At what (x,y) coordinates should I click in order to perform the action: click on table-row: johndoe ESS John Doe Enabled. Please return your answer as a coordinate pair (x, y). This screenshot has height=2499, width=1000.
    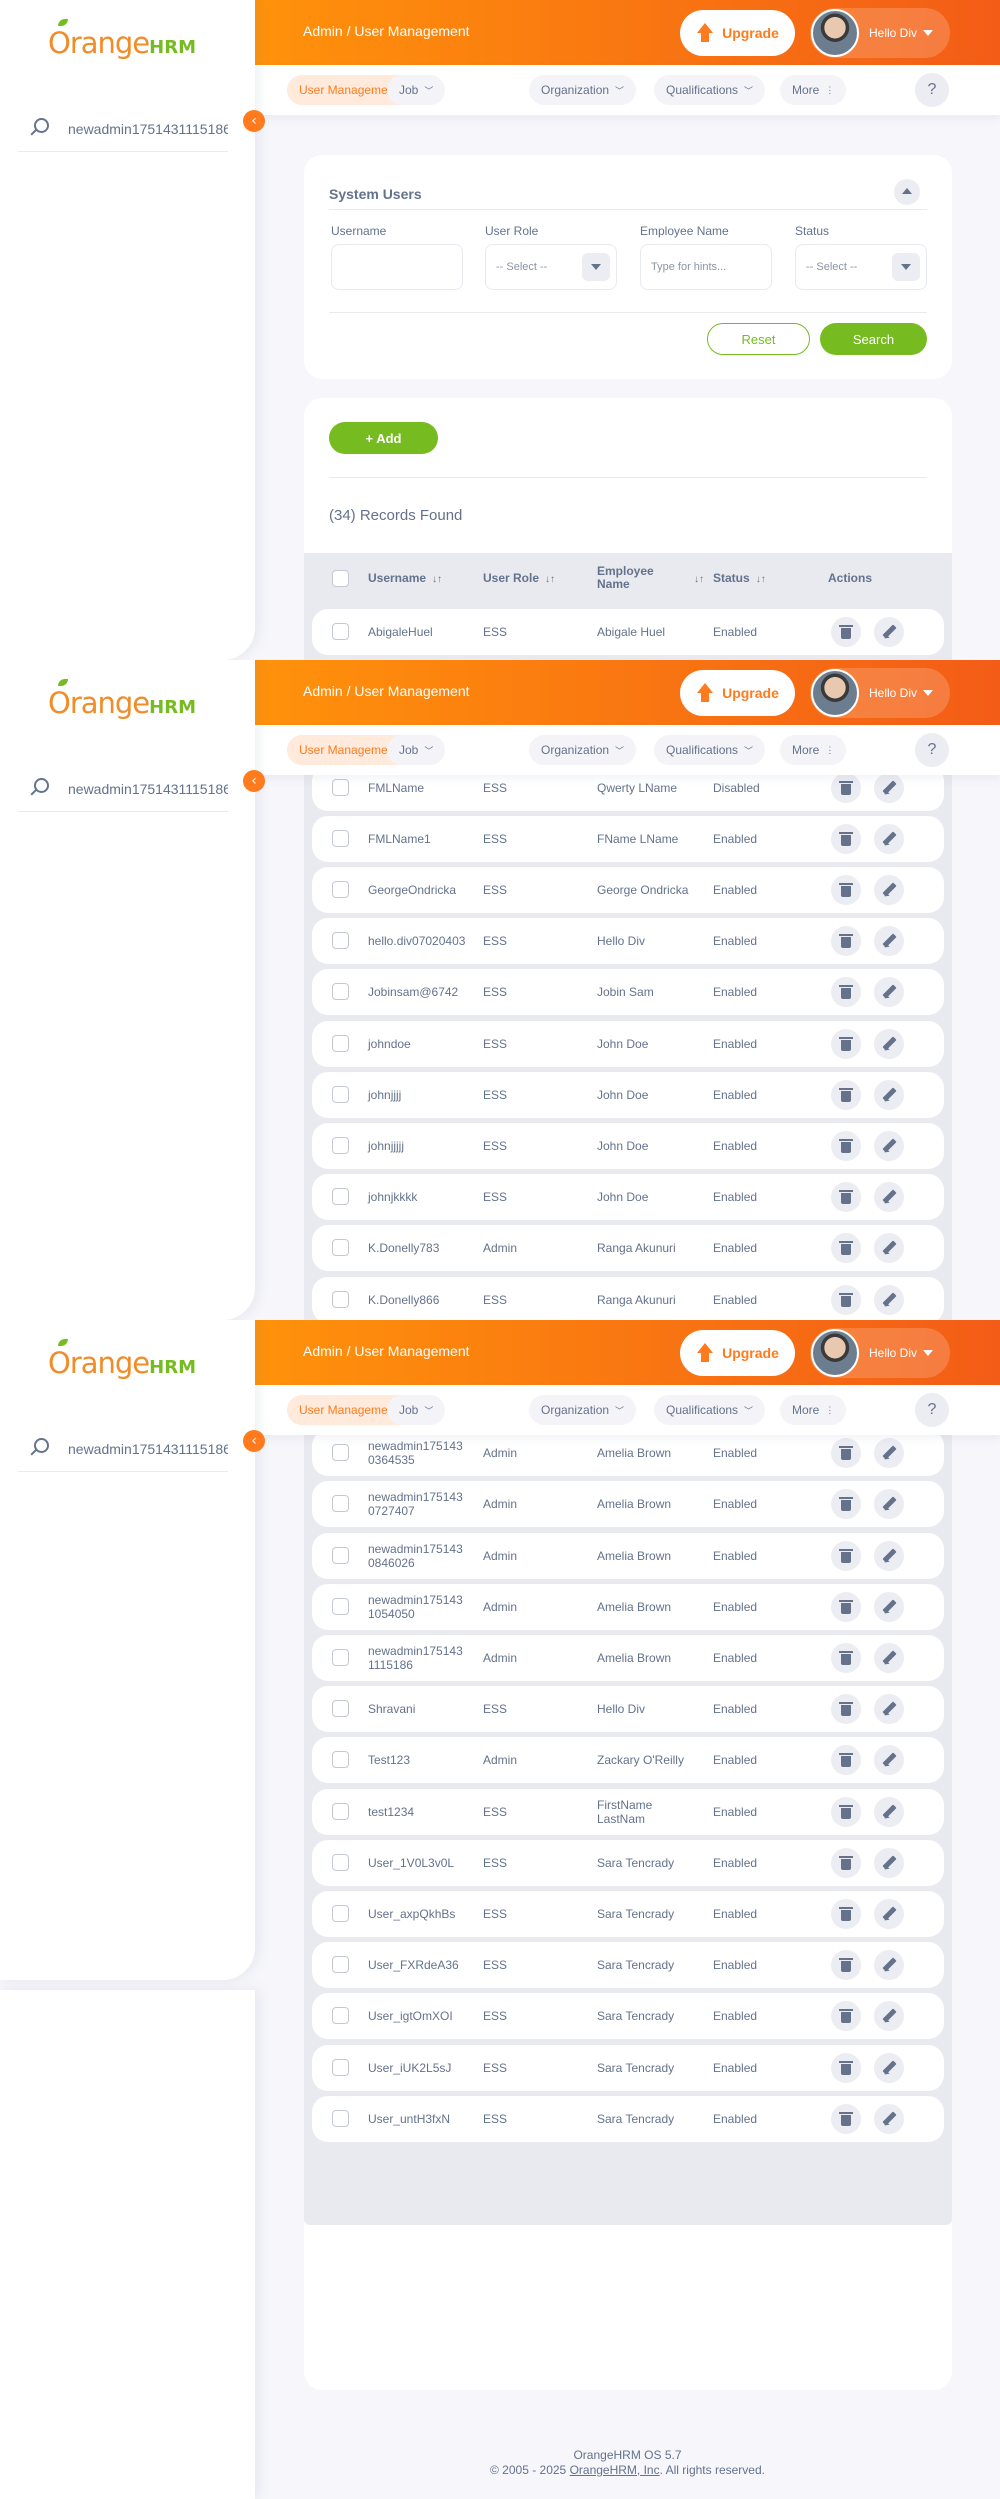
    Looking at the image, I should click on (628, 1043).